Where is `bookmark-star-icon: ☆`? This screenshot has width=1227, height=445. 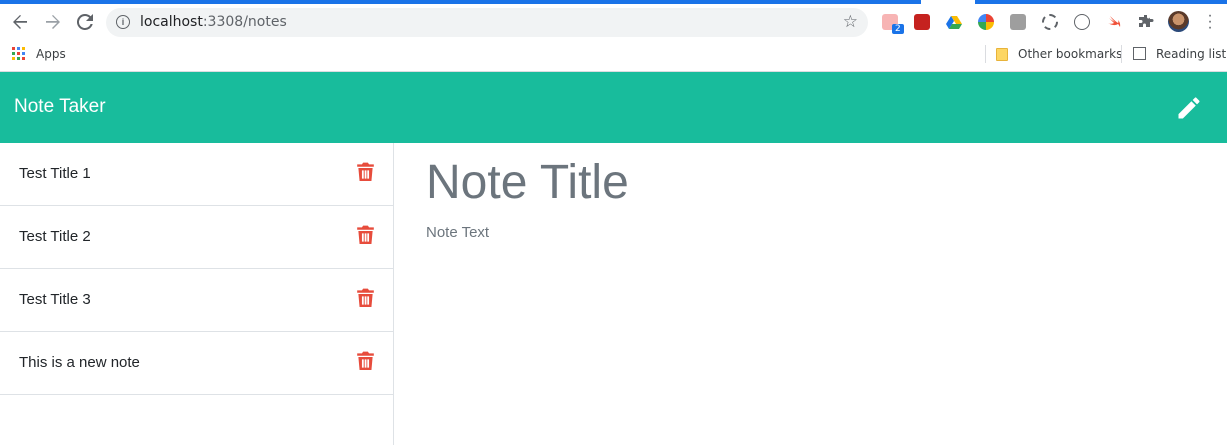
bookmark-star-icon: ☆ is located at coordinates (850, 22).